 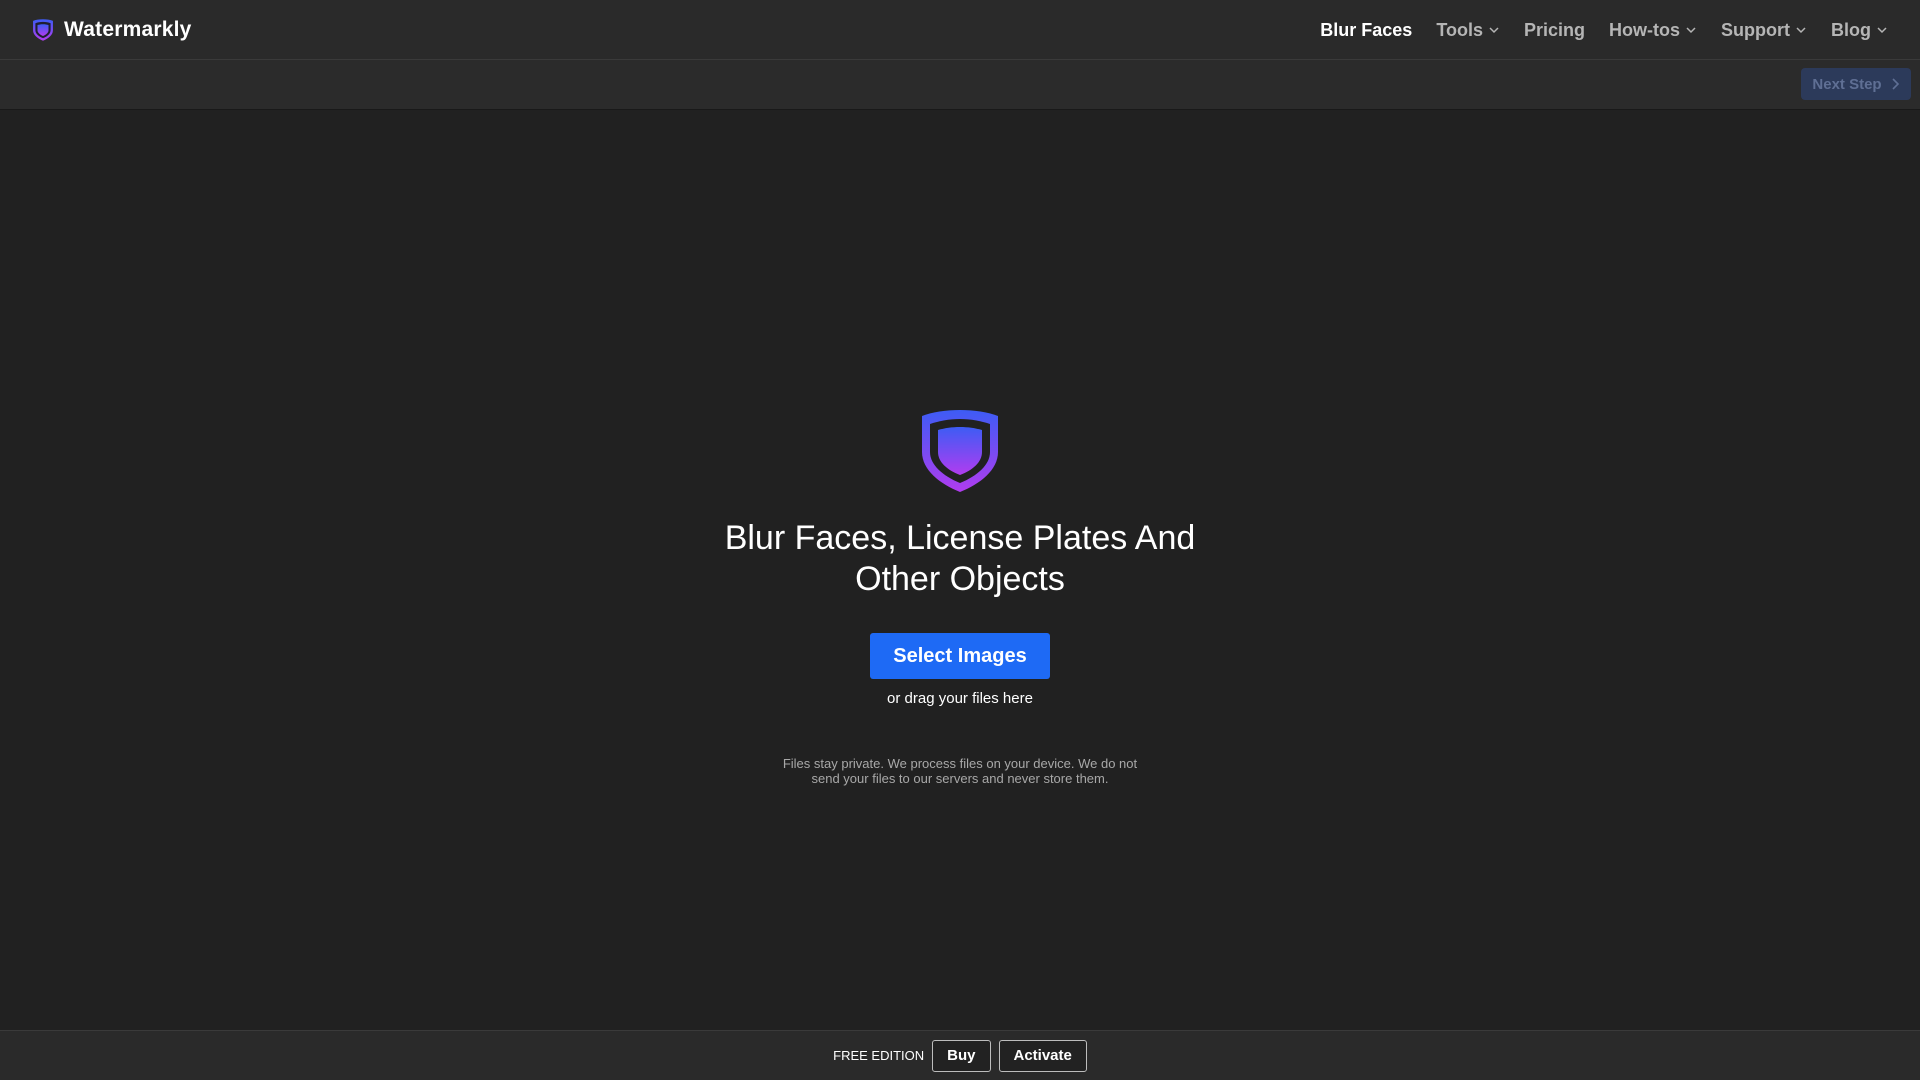 What do you see at coordinates (1895, 84) in the screenshot?
I see `chevron-right-icon` at bounding box center [1895, 84].